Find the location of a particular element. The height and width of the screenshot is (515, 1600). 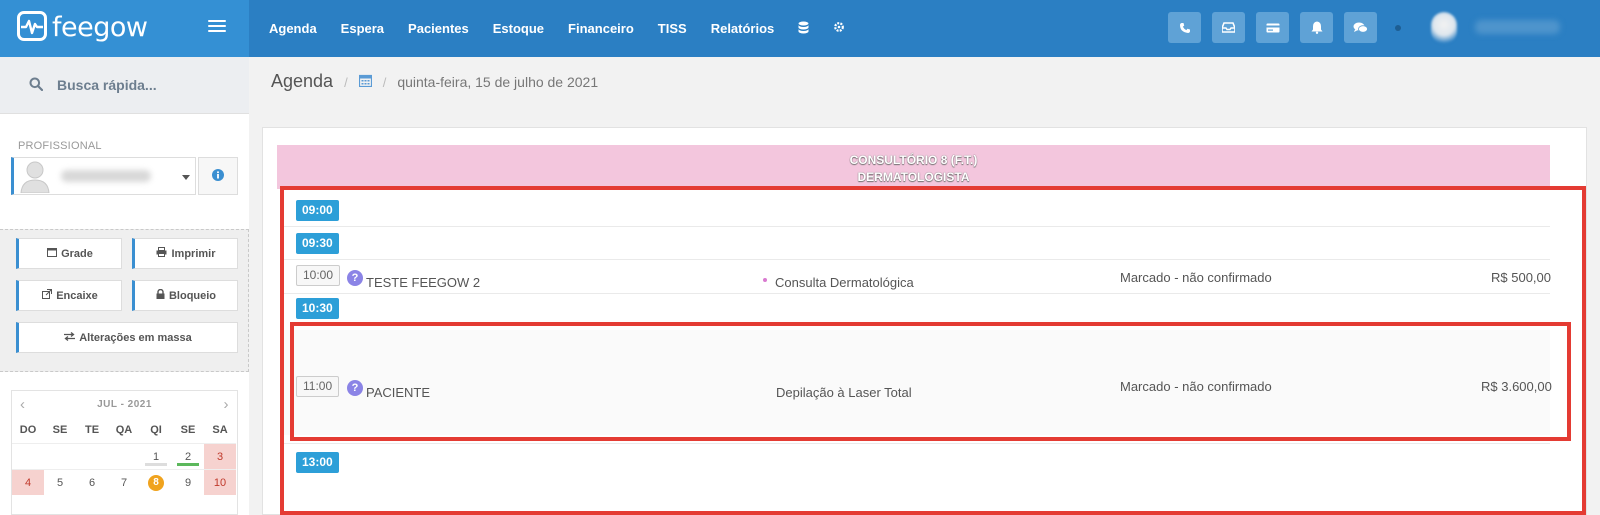

info-icon is located at coordinates (218, 176).